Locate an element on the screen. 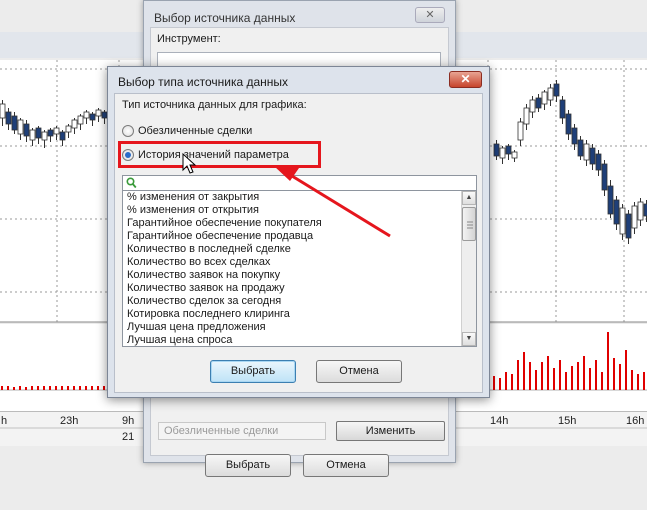 Image resolution: width=647 pixels, height=510 pixels. dialog-title: Выбор источника данных is located at coordinates (225, 18).